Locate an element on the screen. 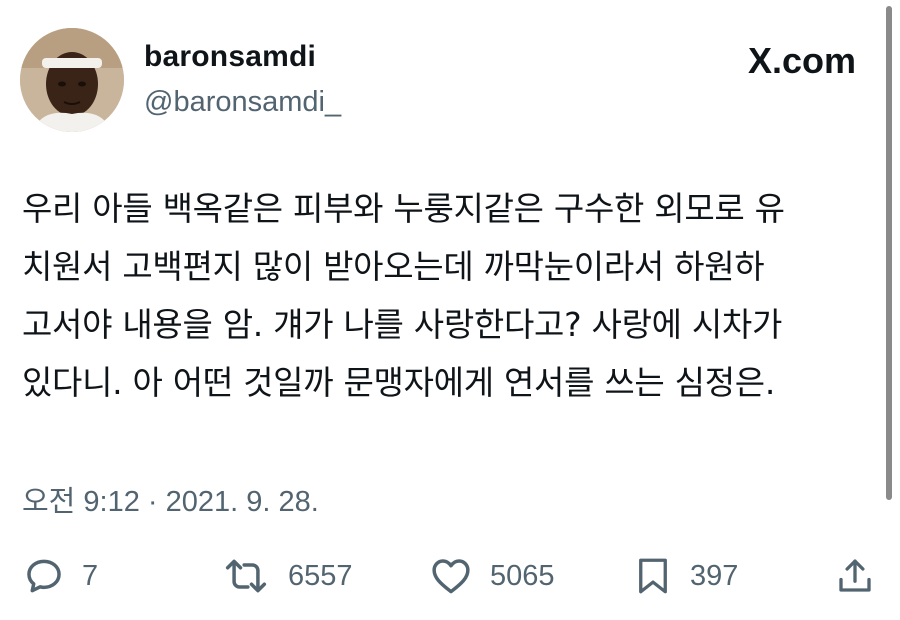 This screenshot has height=620, width=900. brand-logo: X.com is located at coordinates (802, 61).